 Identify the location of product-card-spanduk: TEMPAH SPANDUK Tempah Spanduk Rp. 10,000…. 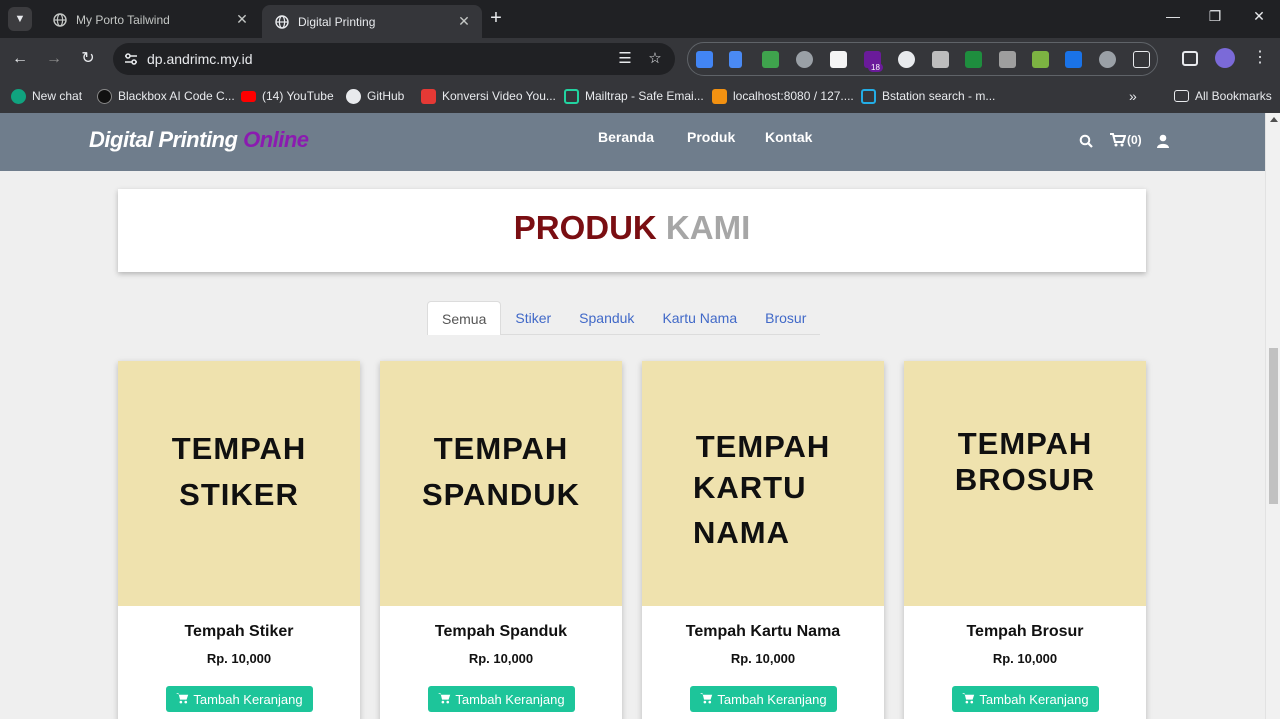
(501, 540).